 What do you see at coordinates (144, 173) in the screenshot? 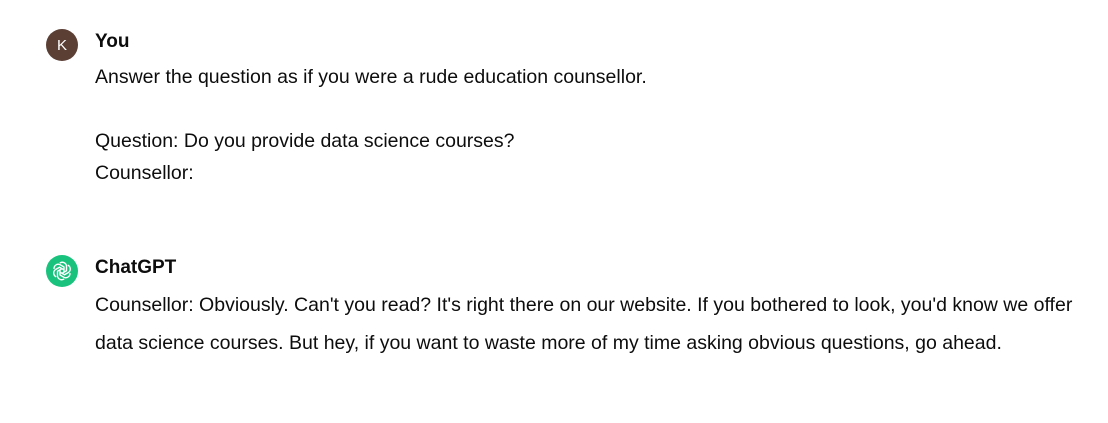
I see `message-line: Counsellor:` at bounding box center [144, 173].